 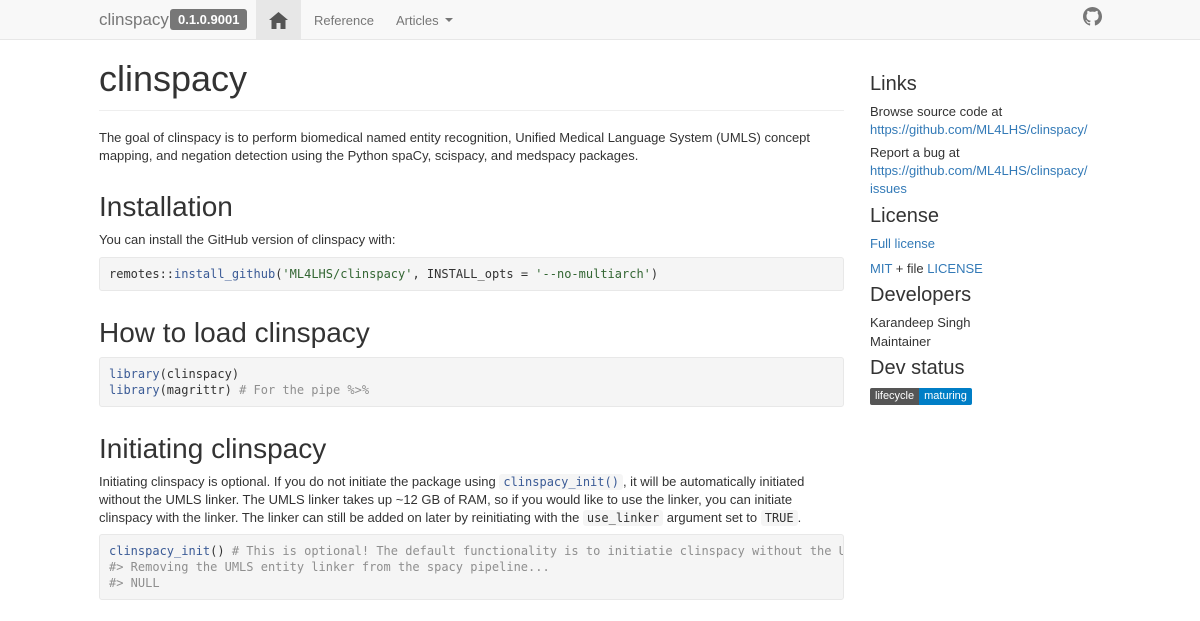 I want to click on code-token: , INSTALL_opts =, so click(x=474, y=274).